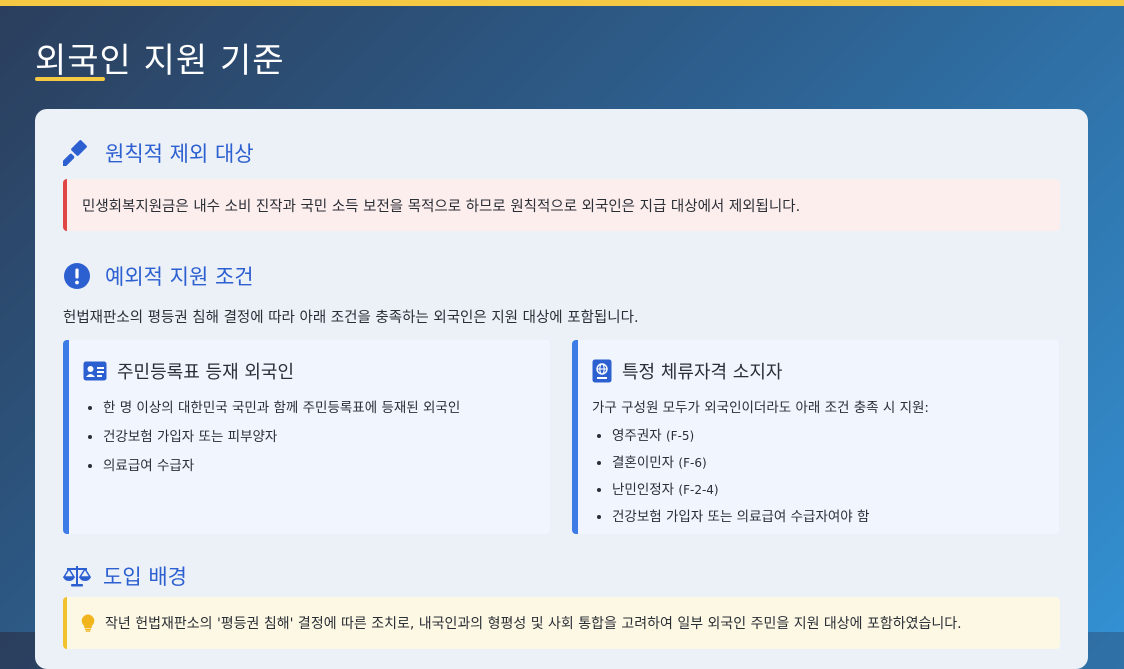 The image size is (1124, 669). I want to click on page-title: 외국인 지원 기준, so click(160, 61).